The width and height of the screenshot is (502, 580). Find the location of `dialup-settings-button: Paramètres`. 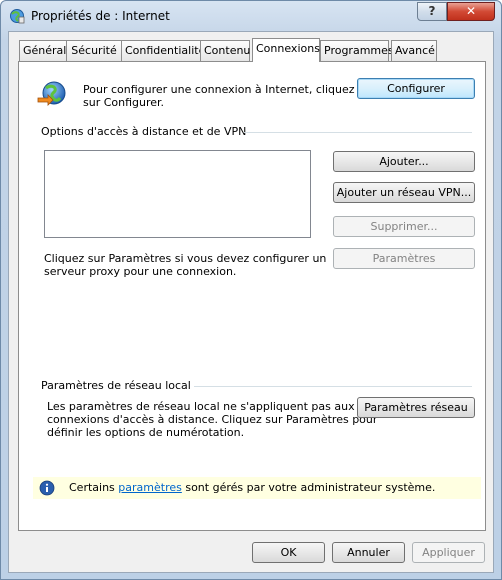

dialup-settings-button: Paramètres is located at coordinates (404, 258).